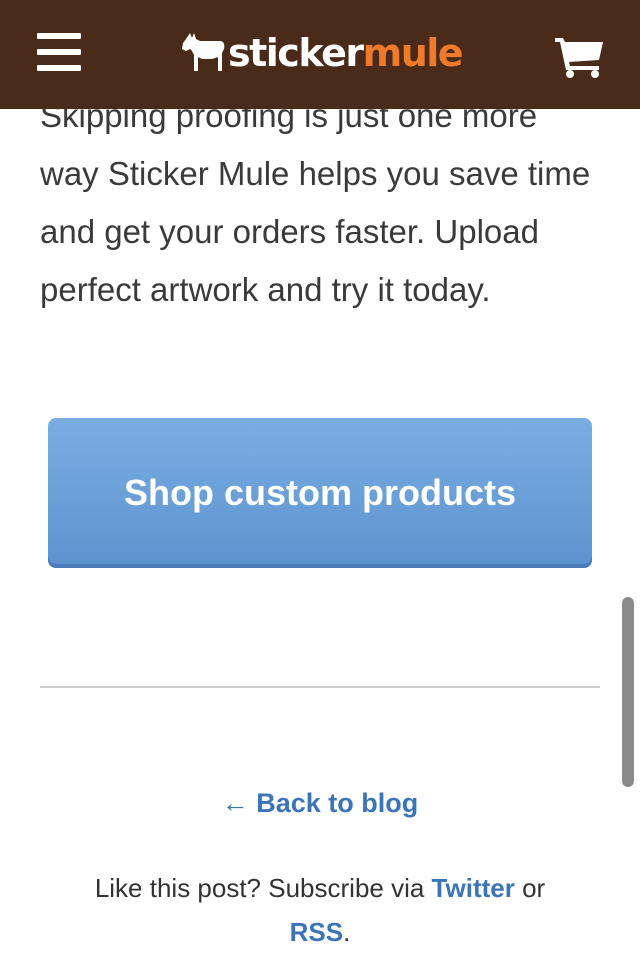 Image resolution: width=640 pixels, height=959 pixels. I want to click on sticker-mule-logo: stickermule, so click(322, 53).